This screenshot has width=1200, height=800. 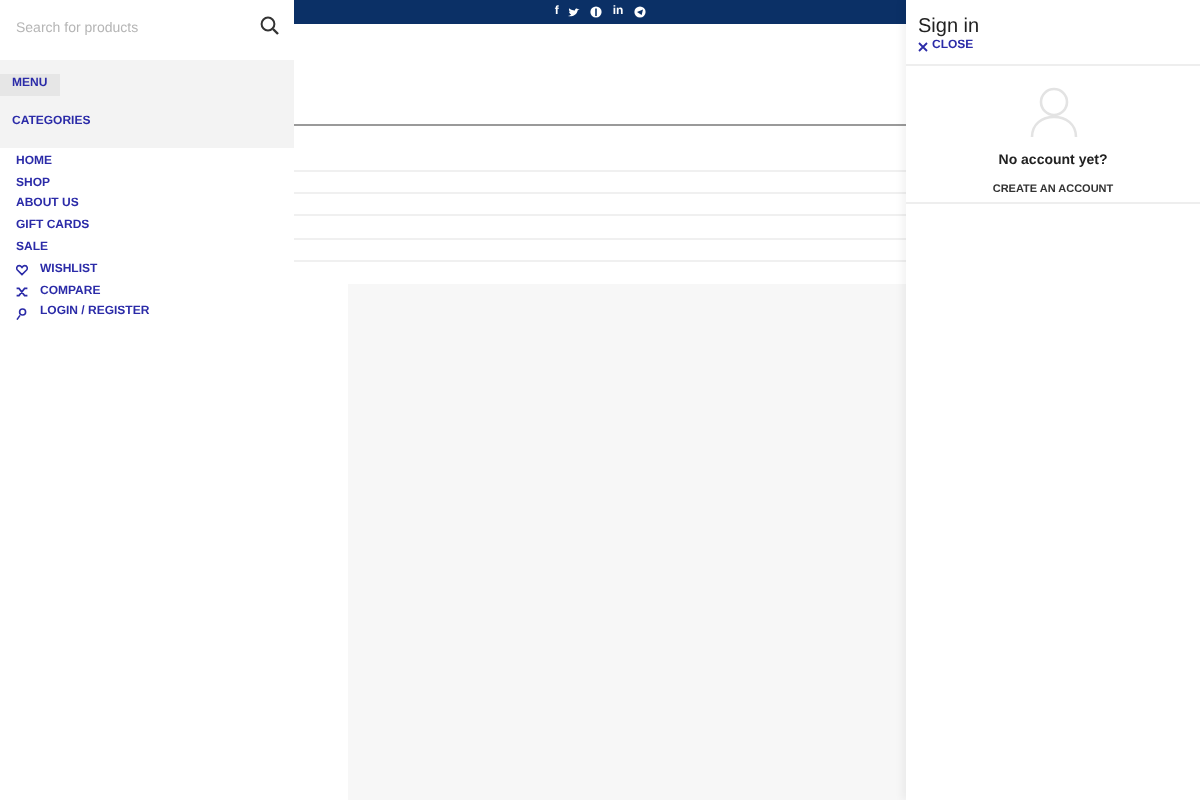 I want to click on shuffle-icon, so click(x=22, y=292).